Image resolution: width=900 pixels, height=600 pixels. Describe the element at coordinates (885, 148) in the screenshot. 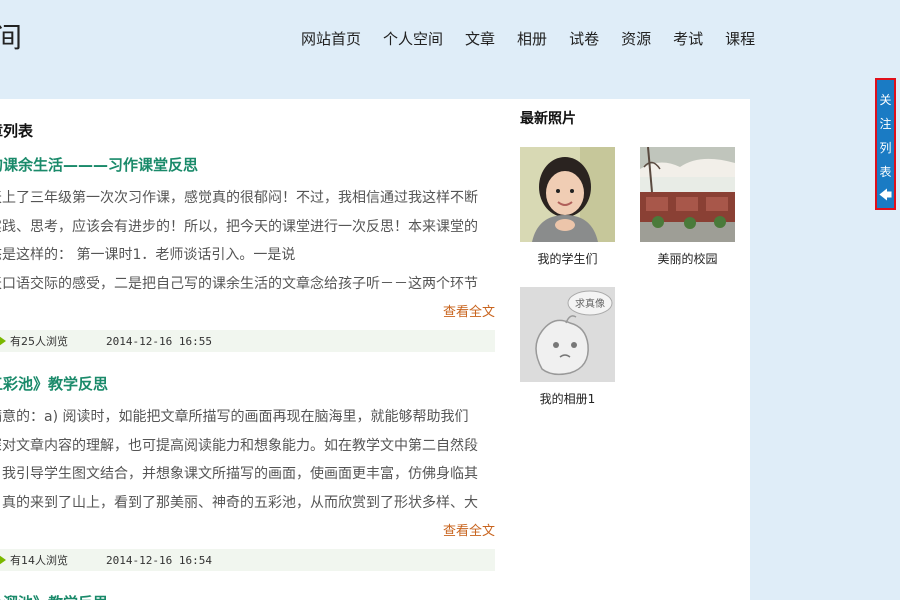

I see `follow-char: 列` at that location.